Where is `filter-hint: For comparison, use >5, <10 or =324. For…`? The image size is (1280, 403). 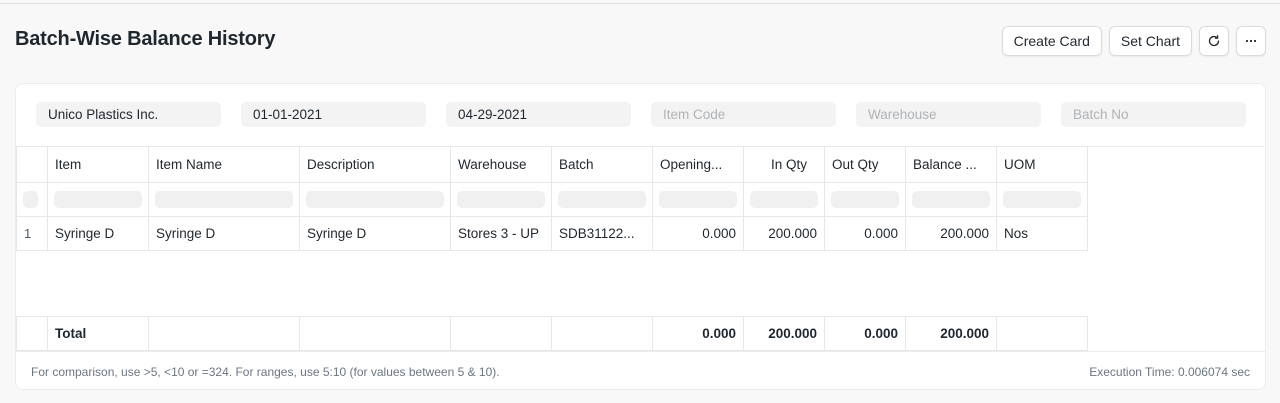
filter-hint: For comparison, use >5, <10 or =324. For… is located at coordinates (265, 372).